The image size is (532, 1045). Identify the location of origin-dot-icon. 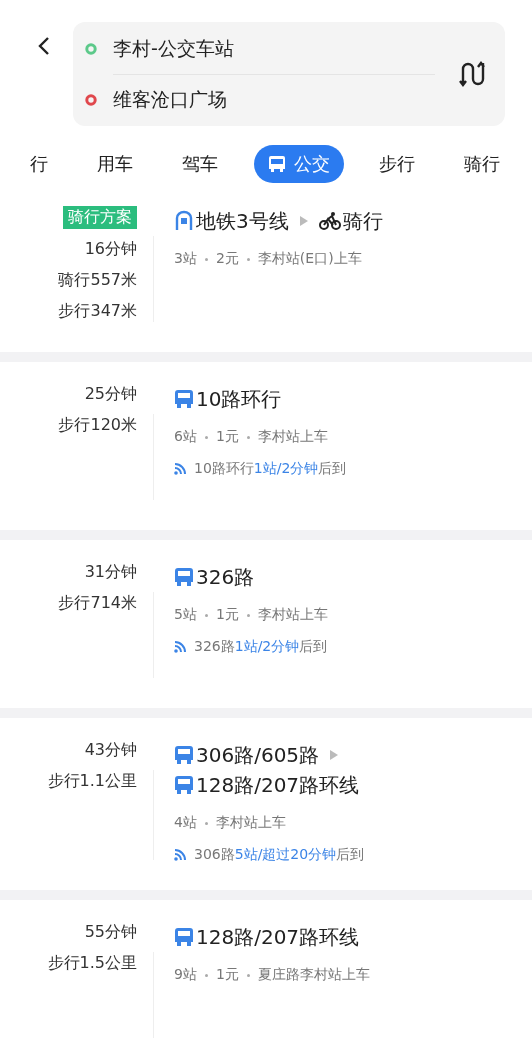
(91, 48).